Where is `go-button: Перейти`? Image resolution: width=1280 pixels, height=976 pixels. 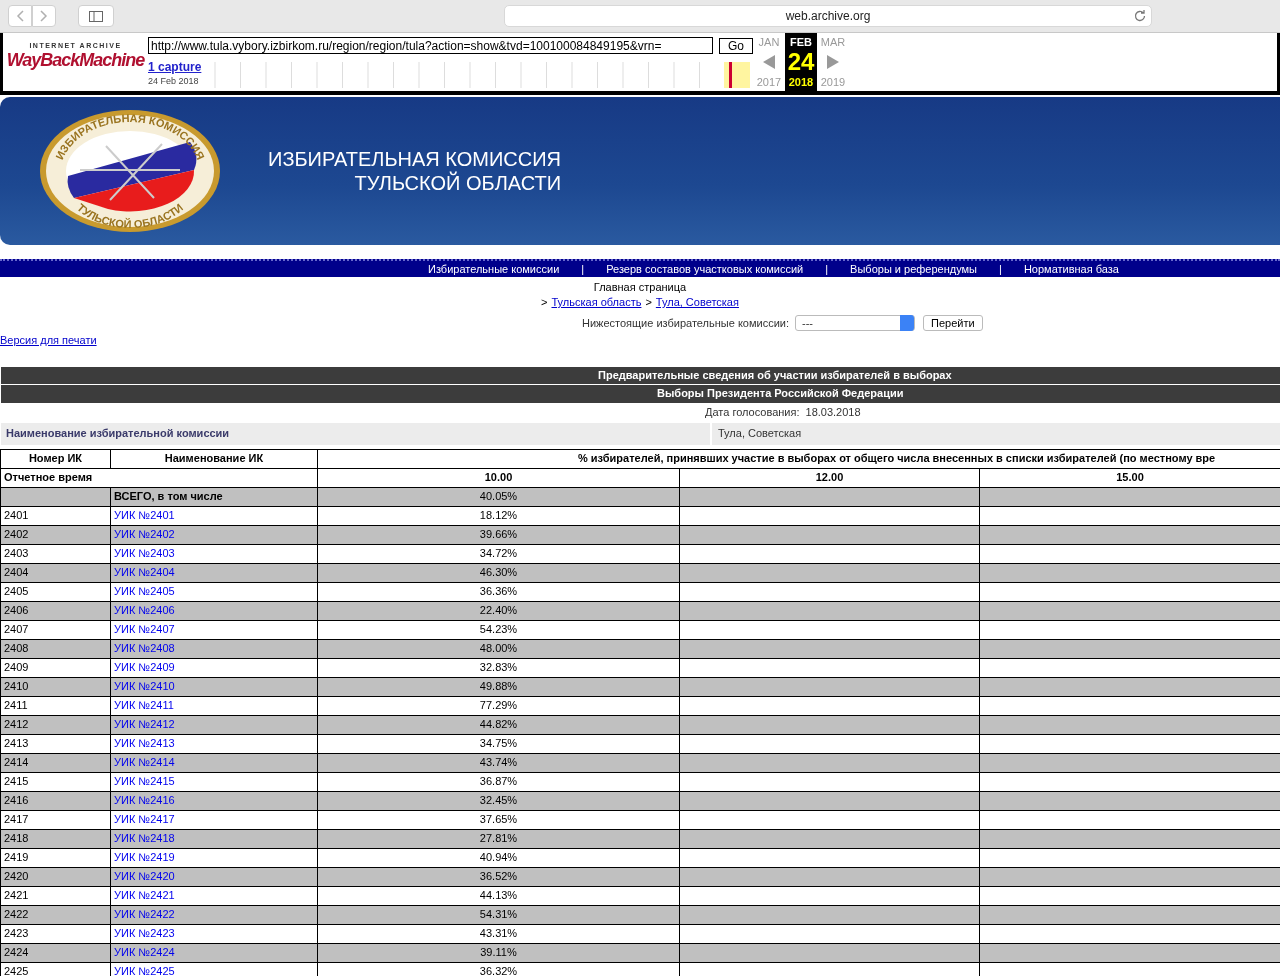 go-button: Перейти is located at coordinates (953, 323).